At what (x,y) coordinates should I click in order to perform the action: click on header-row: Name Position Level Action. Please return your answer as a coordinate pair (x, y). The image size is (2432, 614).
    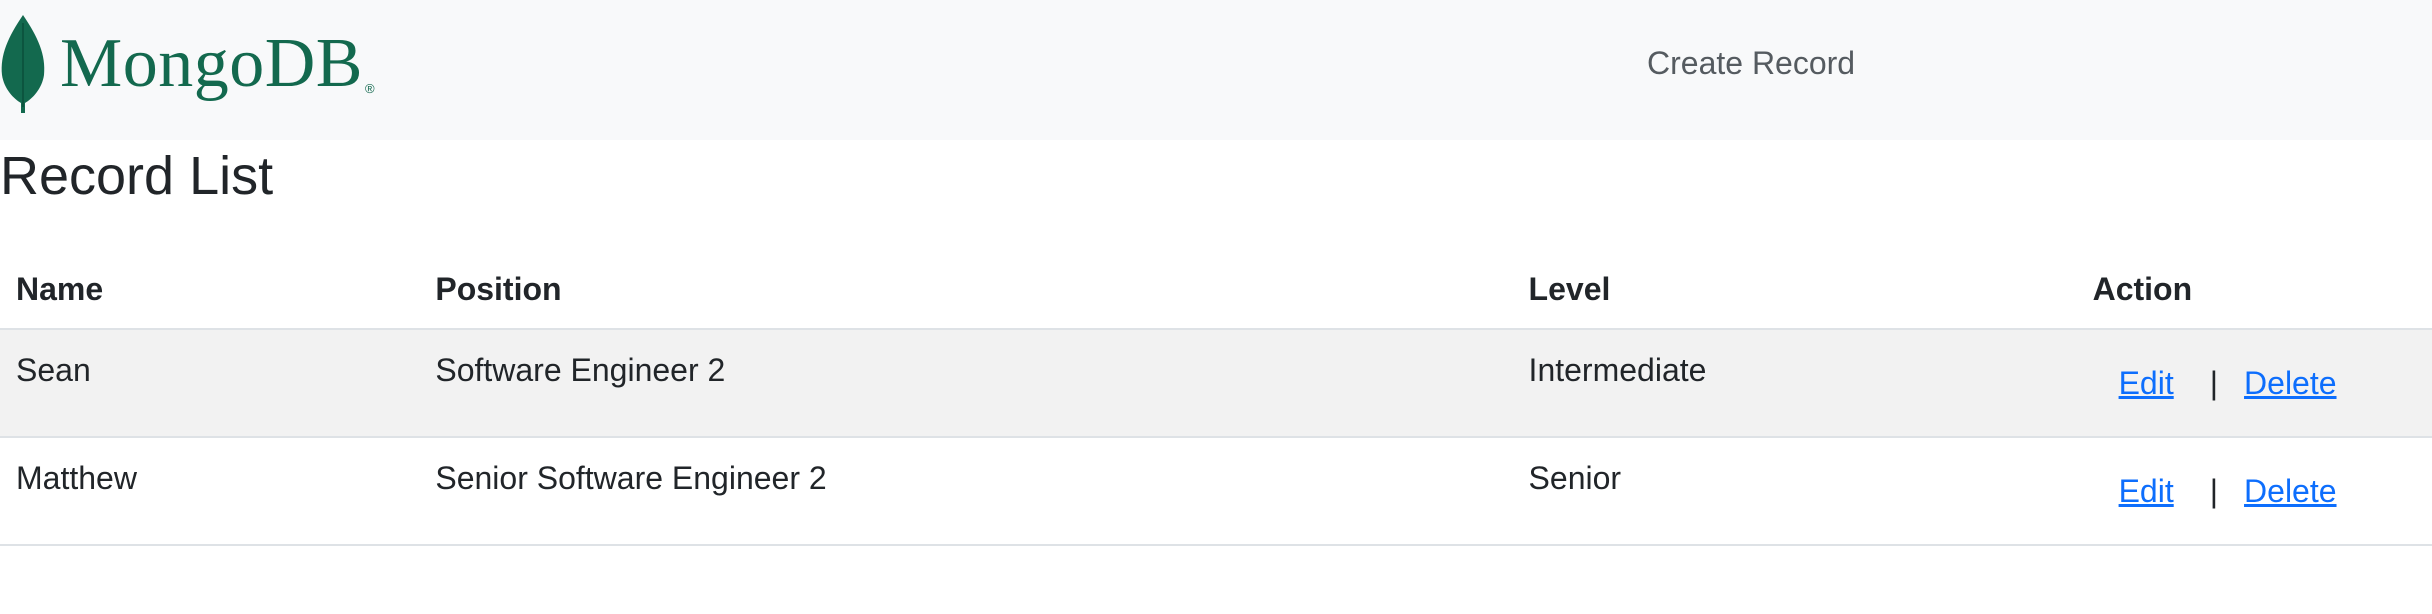
    Looking at the image, I should click on (1216, 290).